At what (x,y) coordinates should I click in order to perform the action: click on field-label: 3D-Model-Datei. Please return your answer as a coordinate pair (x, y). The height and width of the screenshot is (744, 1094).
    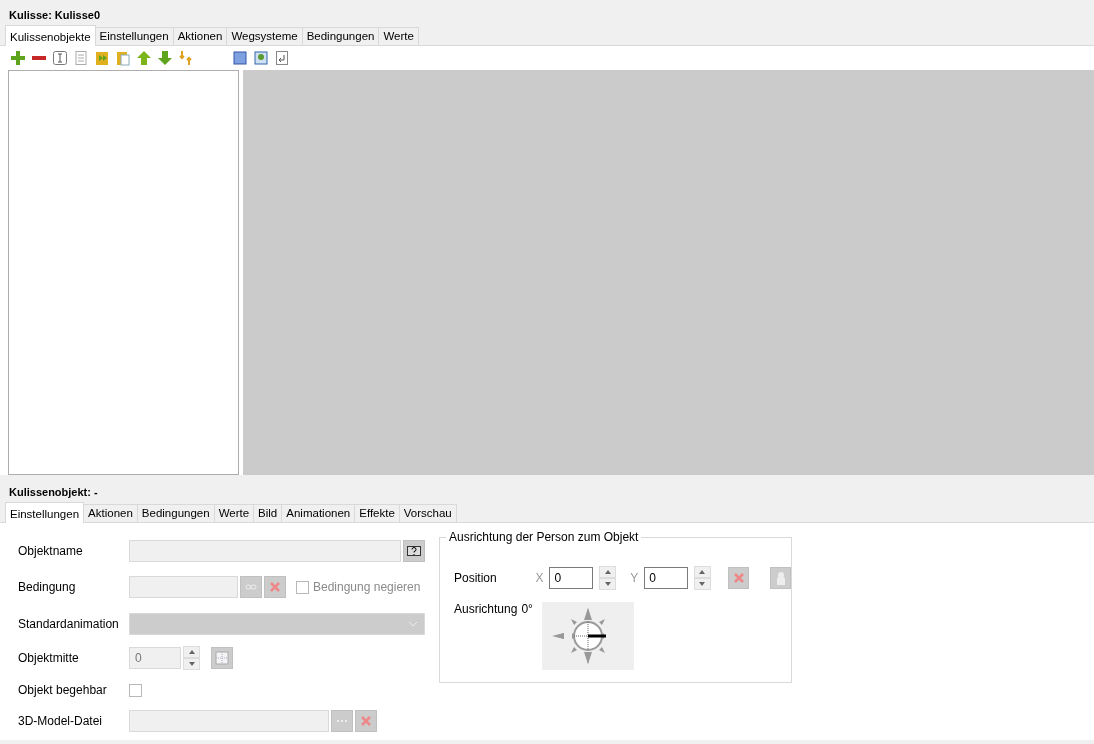
    Looking at the image, I should click on (61, 721).